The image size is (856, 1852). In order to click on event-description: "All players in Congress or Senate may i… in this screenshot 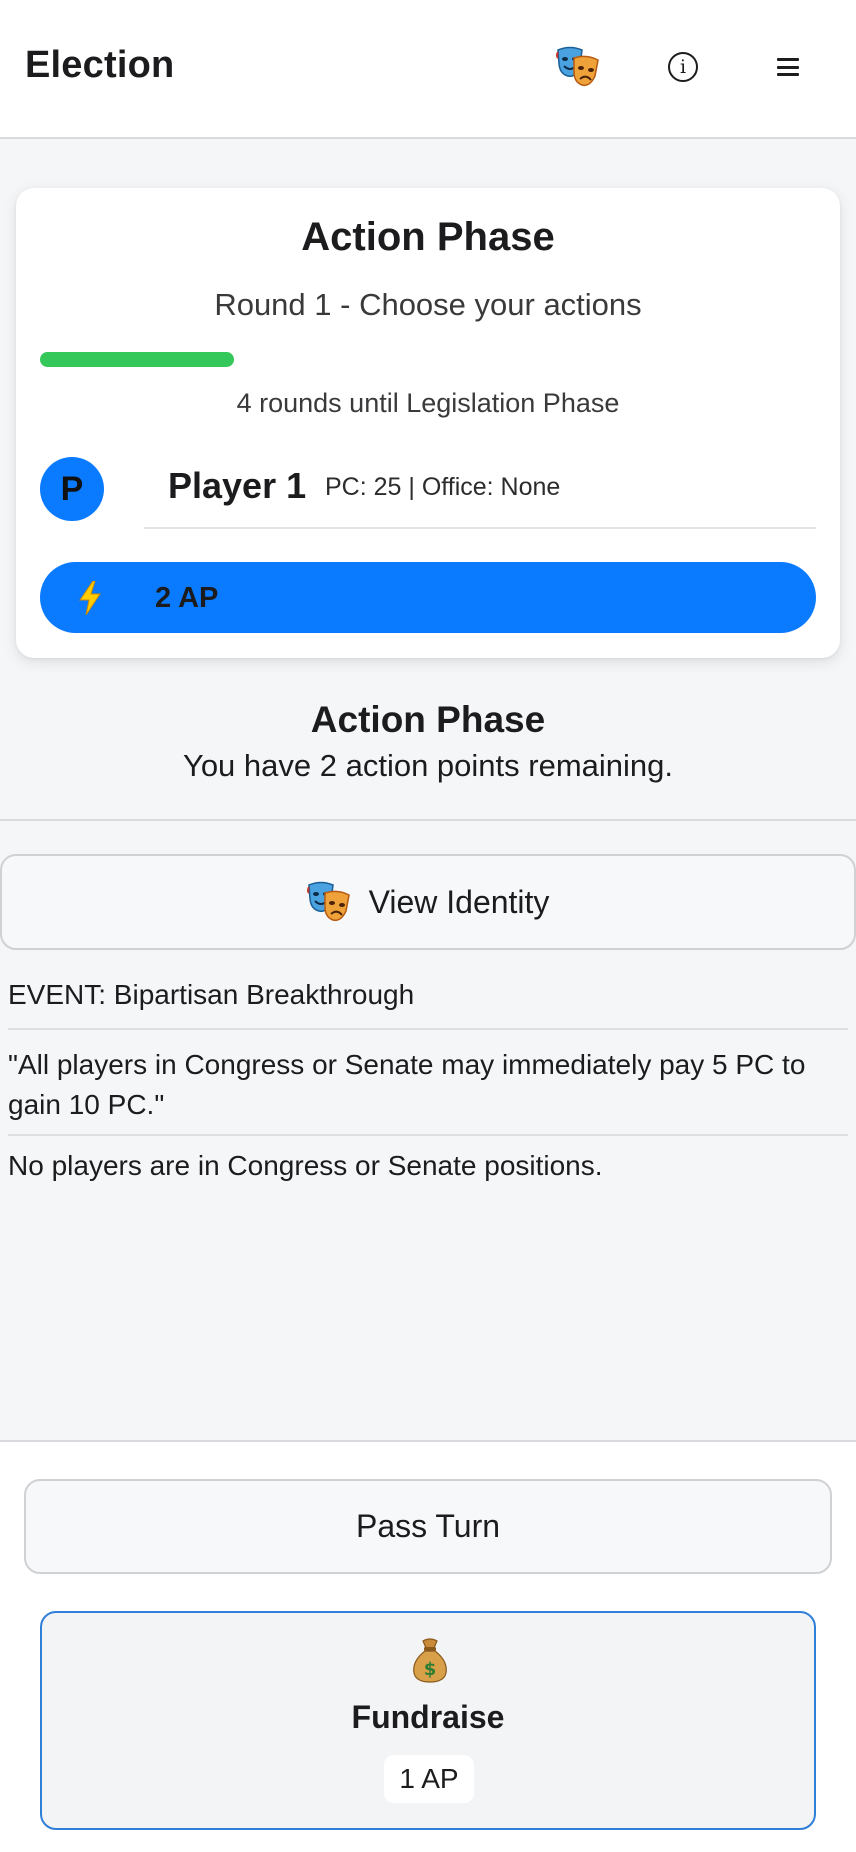, I will do `click(407, 1084)`.